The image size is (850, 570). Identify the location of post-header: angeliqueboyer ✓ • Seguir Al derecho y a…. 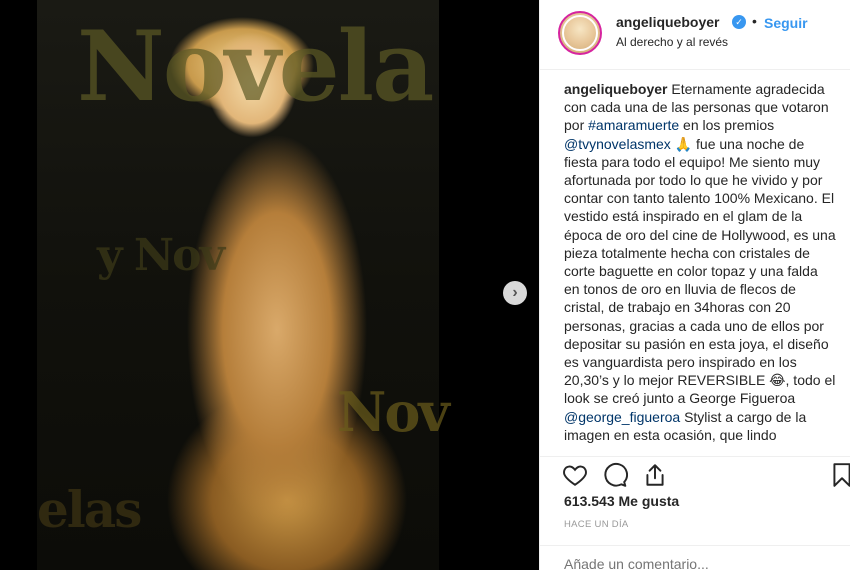
(695, 35).